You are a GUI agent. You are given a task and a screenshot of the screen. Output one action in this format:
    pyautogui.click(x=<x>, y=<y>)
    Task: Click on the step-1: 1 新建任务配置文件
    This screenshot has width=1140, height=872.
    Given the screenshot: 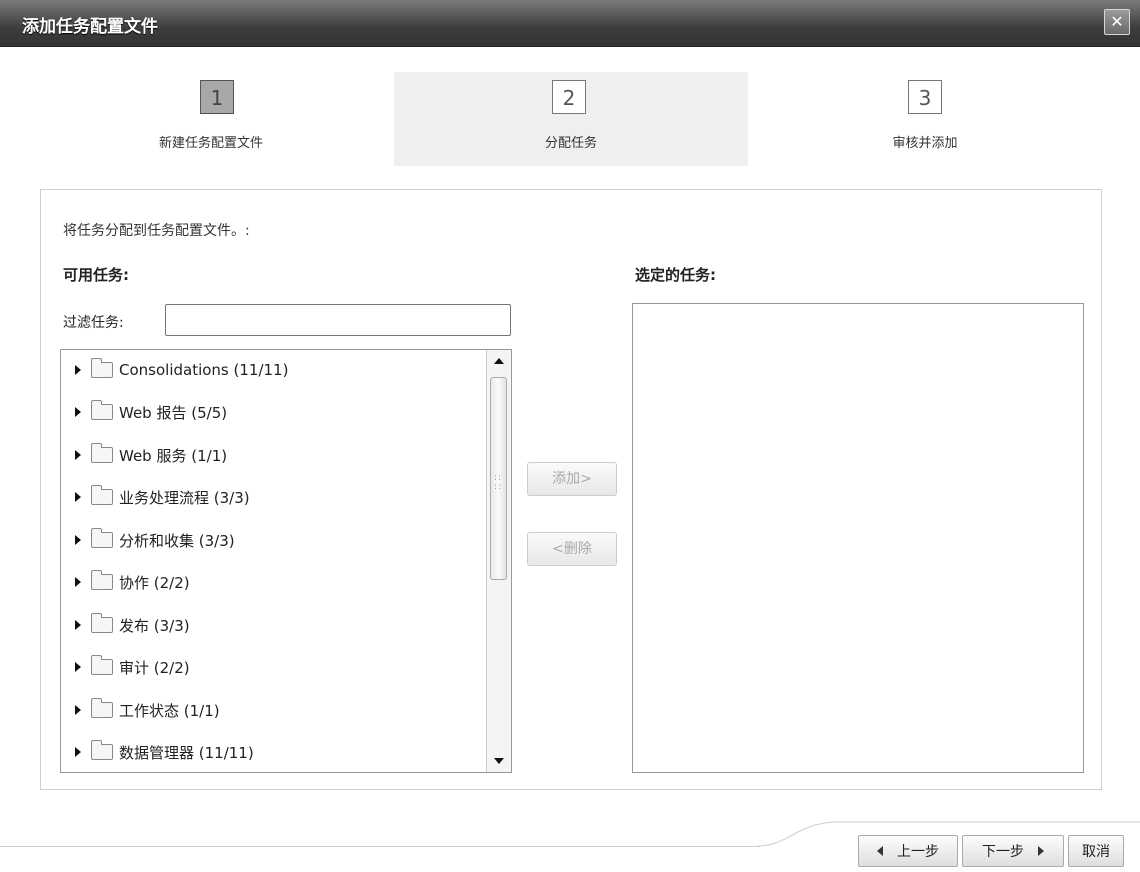 What is the action you would take?
    pyautogui.click(x=211, y=106)
    